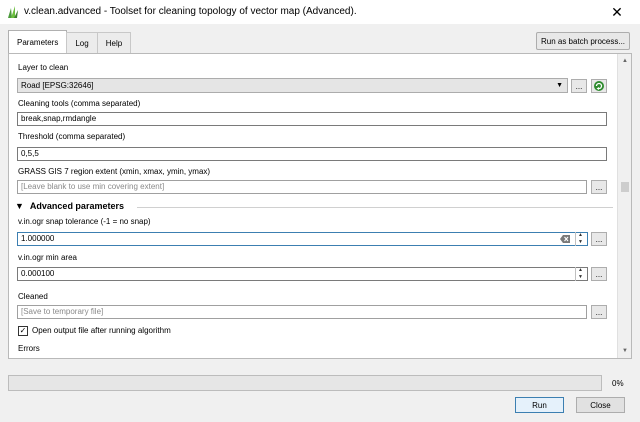 This screenshot has width=640, height=422. What do you see at coordinates (38, 41) in the screenshot?
I see `tab-parameters: Parameters` at bounding box center [38, 41].